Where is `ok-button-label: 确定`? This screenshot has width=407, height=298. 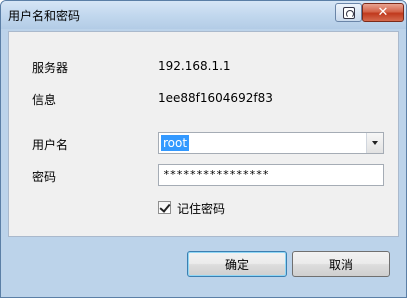 ok-button-label: 确定 is located at coordinates (236, 264).